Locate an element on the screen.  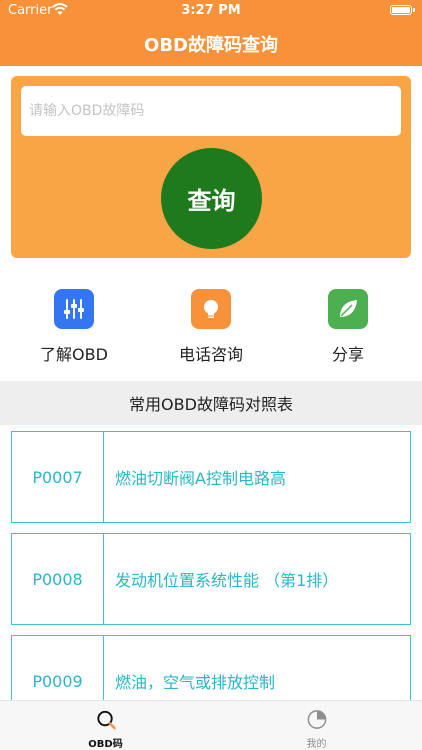
quick-actions: 了解OBD 电话咨询 分享 is located at coordinates (211, 328).